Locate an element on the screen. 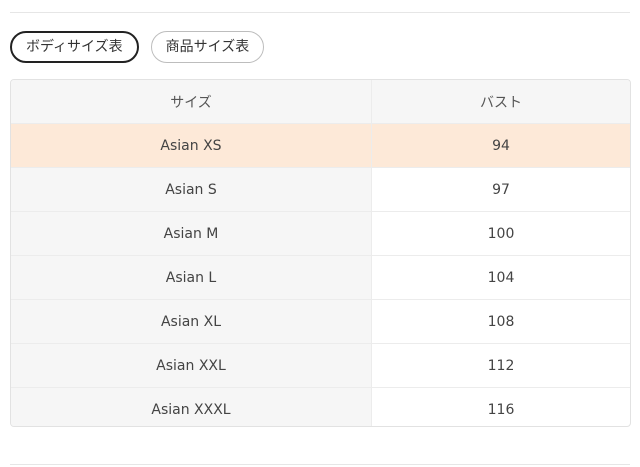 This screenshot has width=640, height=467. size-cell: Asian XXXL is located at coordinates (191, 406).